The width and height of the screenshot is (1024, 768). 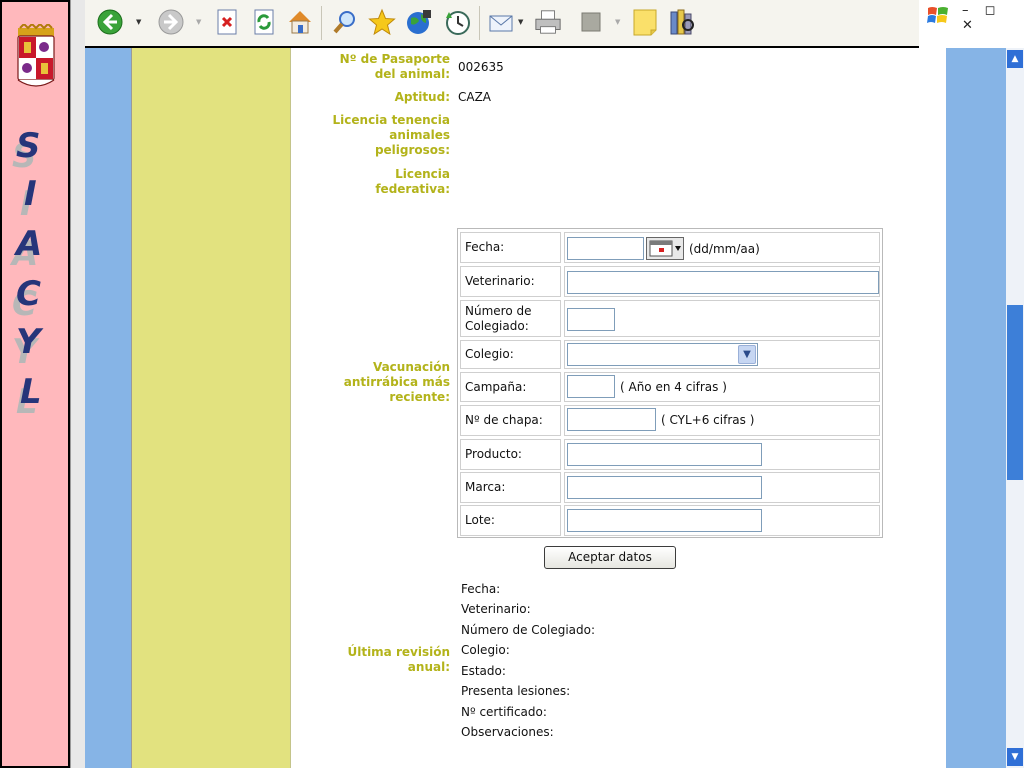 I want to click on veterinario-input, so click(x=723, y=282).